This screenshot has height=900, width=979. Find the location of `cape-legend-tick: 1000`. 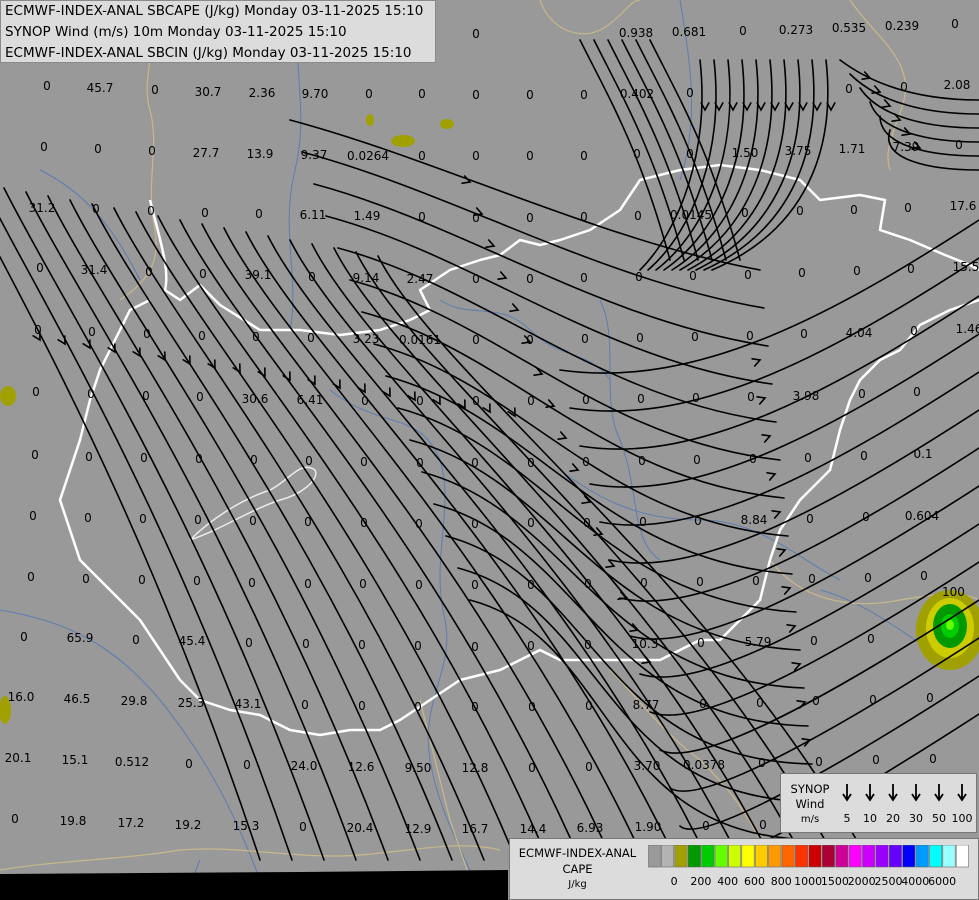

cape-legend-tick: 1000 is located at coordinates (808, 881).